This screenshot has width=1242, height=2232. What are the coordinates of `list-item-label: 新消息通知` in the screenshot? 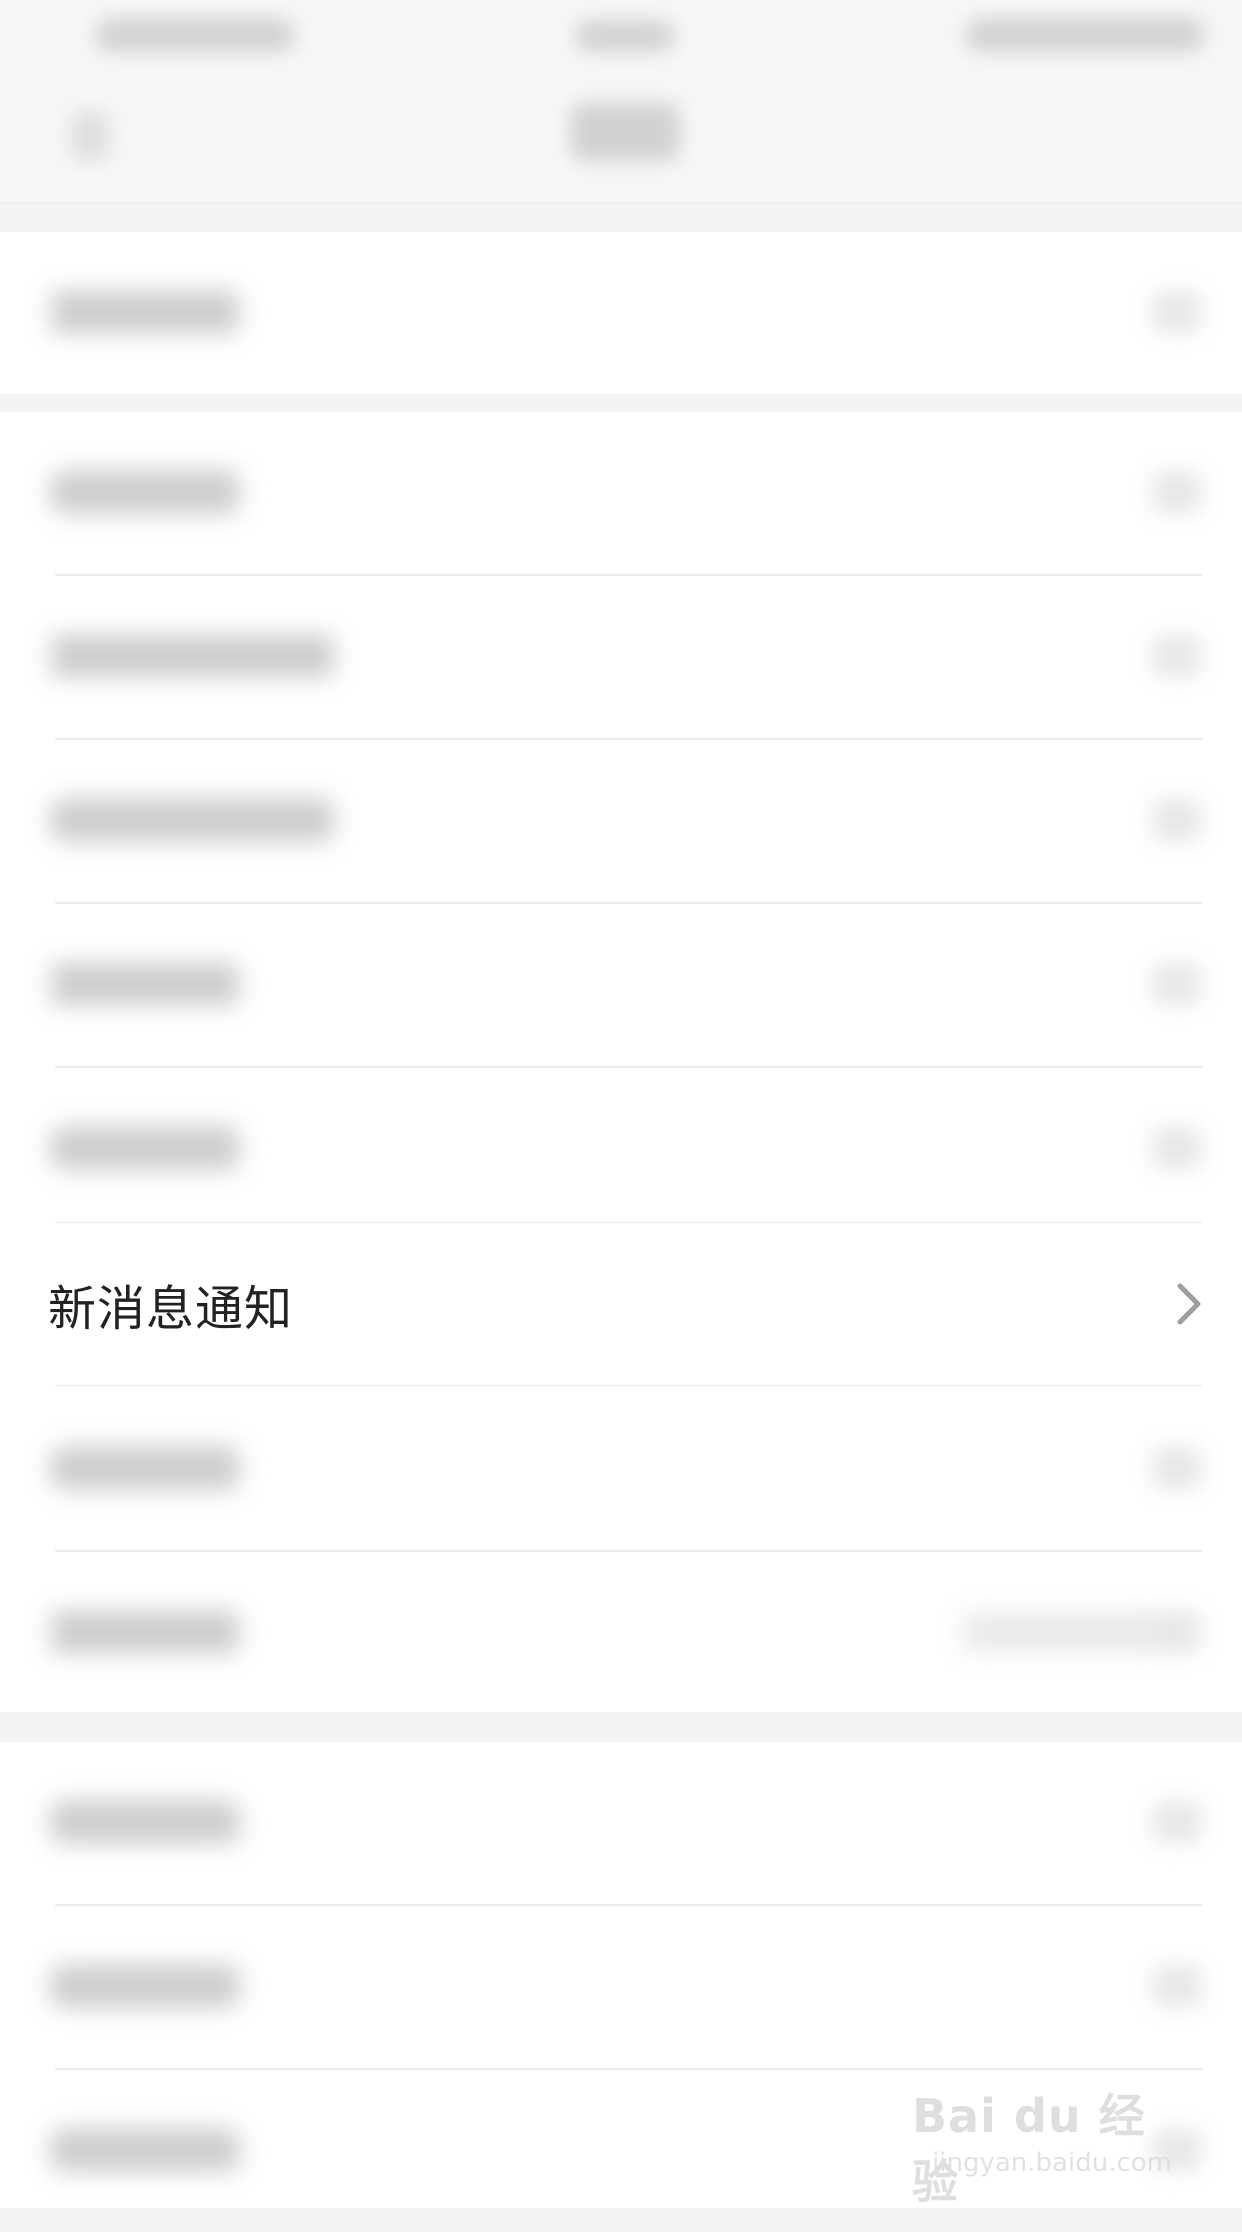 It's located at (171, 1309).